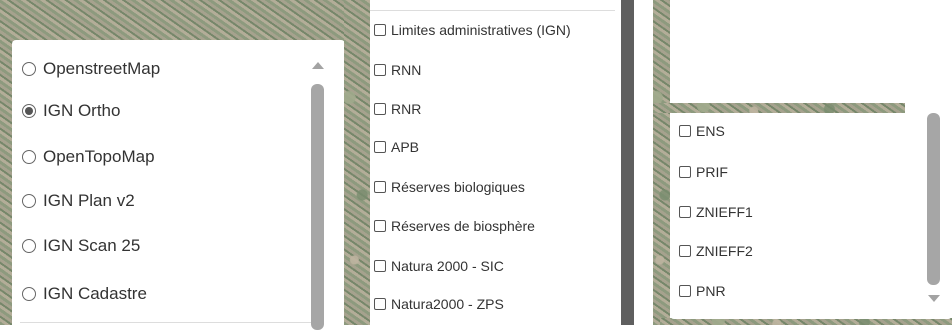 The width and height of the screenshot is (952, 330). What do you see at coordinates (95, 293) in the screenshot?
I see `basemap-option-label: IGN Cadastre` at bounding box center [95, 293].